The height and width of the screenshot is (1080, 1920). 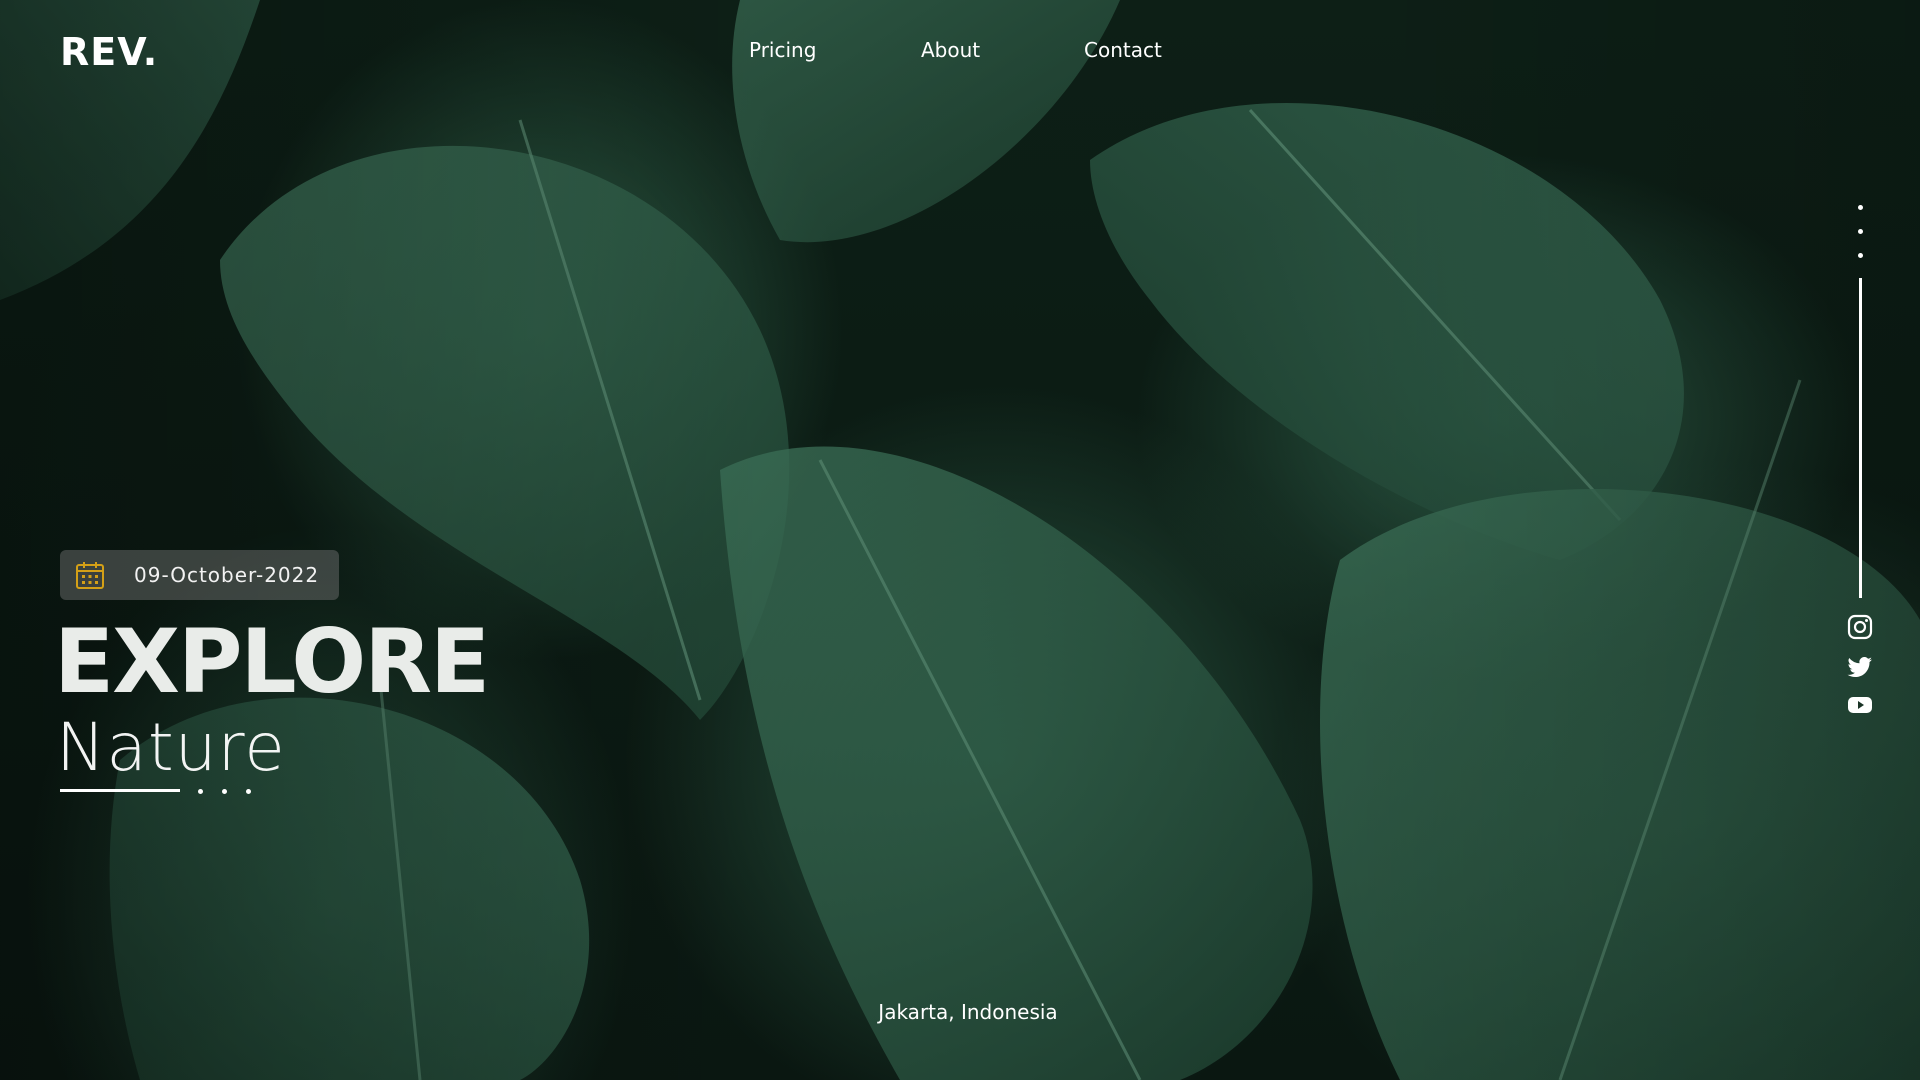 What do you see at coordinates (120, 790) in the screenshot?
I see `slide-indicator-active` at bounding box center [120, 790].